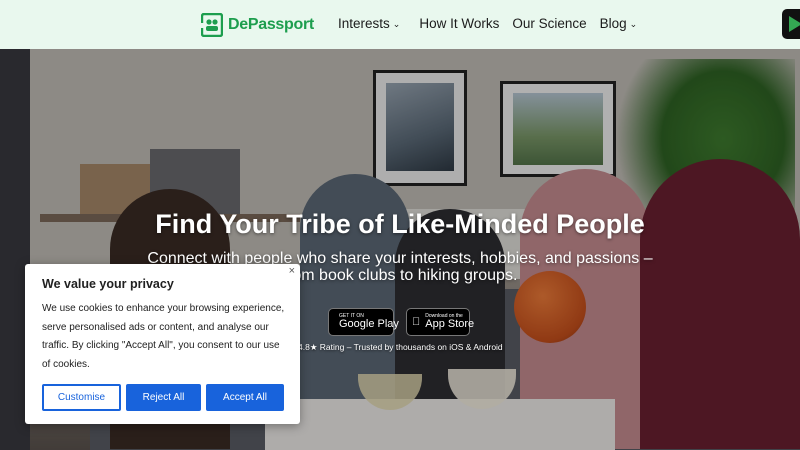 Image resolution: width=800 pixels, height=450 pixels. Describe the element at coordinates (108, 284) in the screenshot. I see `cookie-title: We value your privacy` at that location.